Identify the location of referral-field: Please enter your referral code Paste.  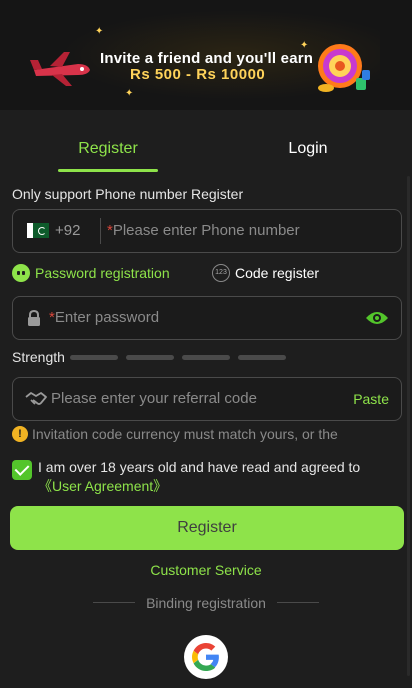
(207, 399).